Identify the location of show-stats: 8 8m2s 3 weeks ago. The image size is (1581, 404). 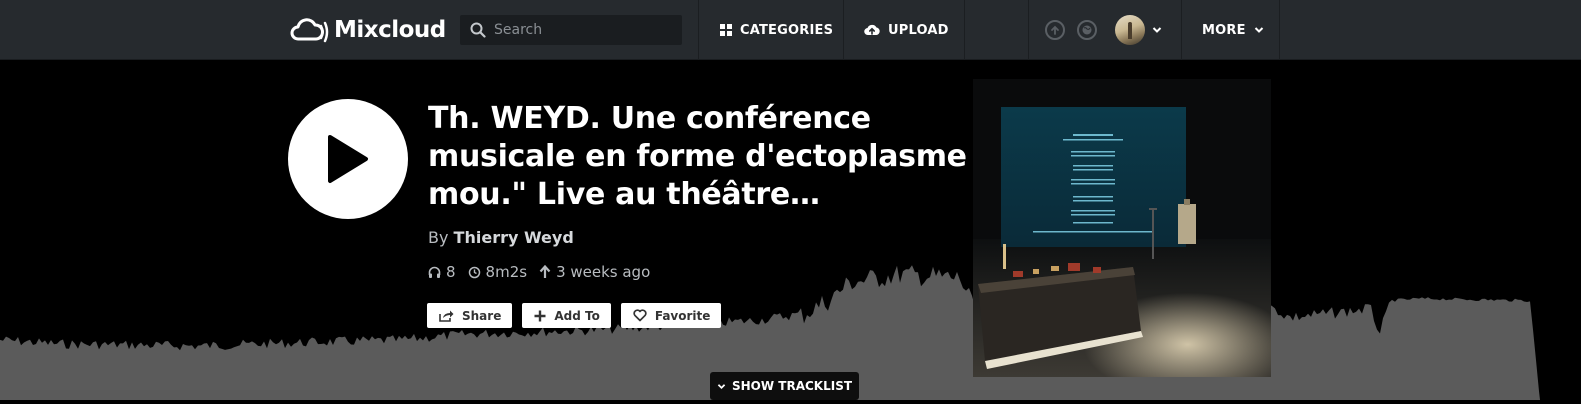
(539, 272).